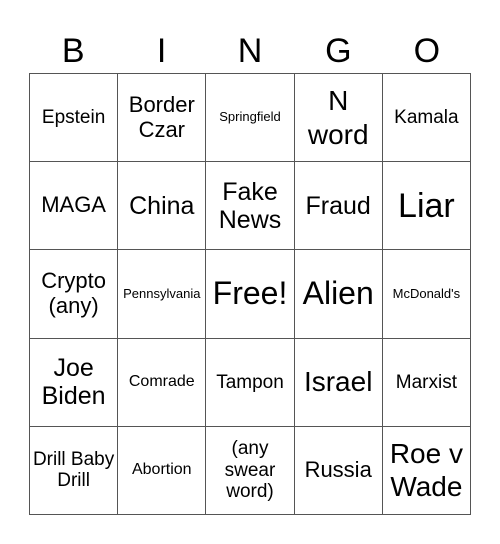 This screenshot has height=544, width=500. Describe the element at coordinates (427, 51) in the screenshot. I see `header-letter-o: O` at that location.